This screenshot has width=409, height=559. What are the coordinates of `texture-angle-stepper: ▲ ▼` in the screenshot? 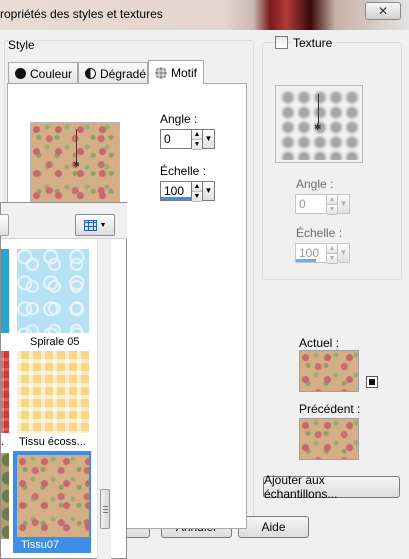 It's located at (332, 204).